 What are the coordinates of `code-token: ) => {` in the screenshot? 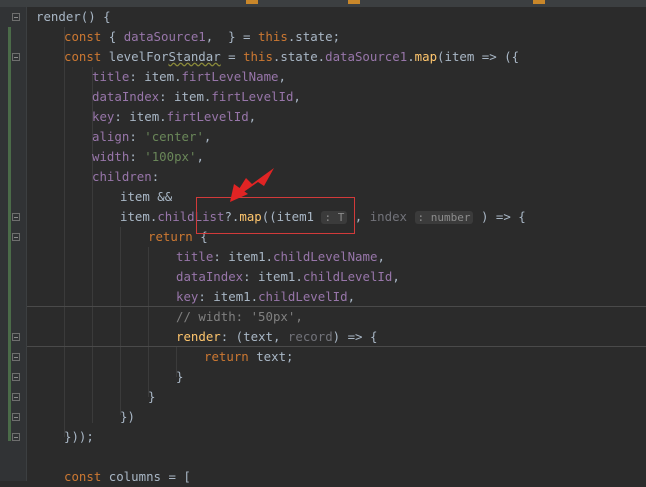 It's located at (499, 216).